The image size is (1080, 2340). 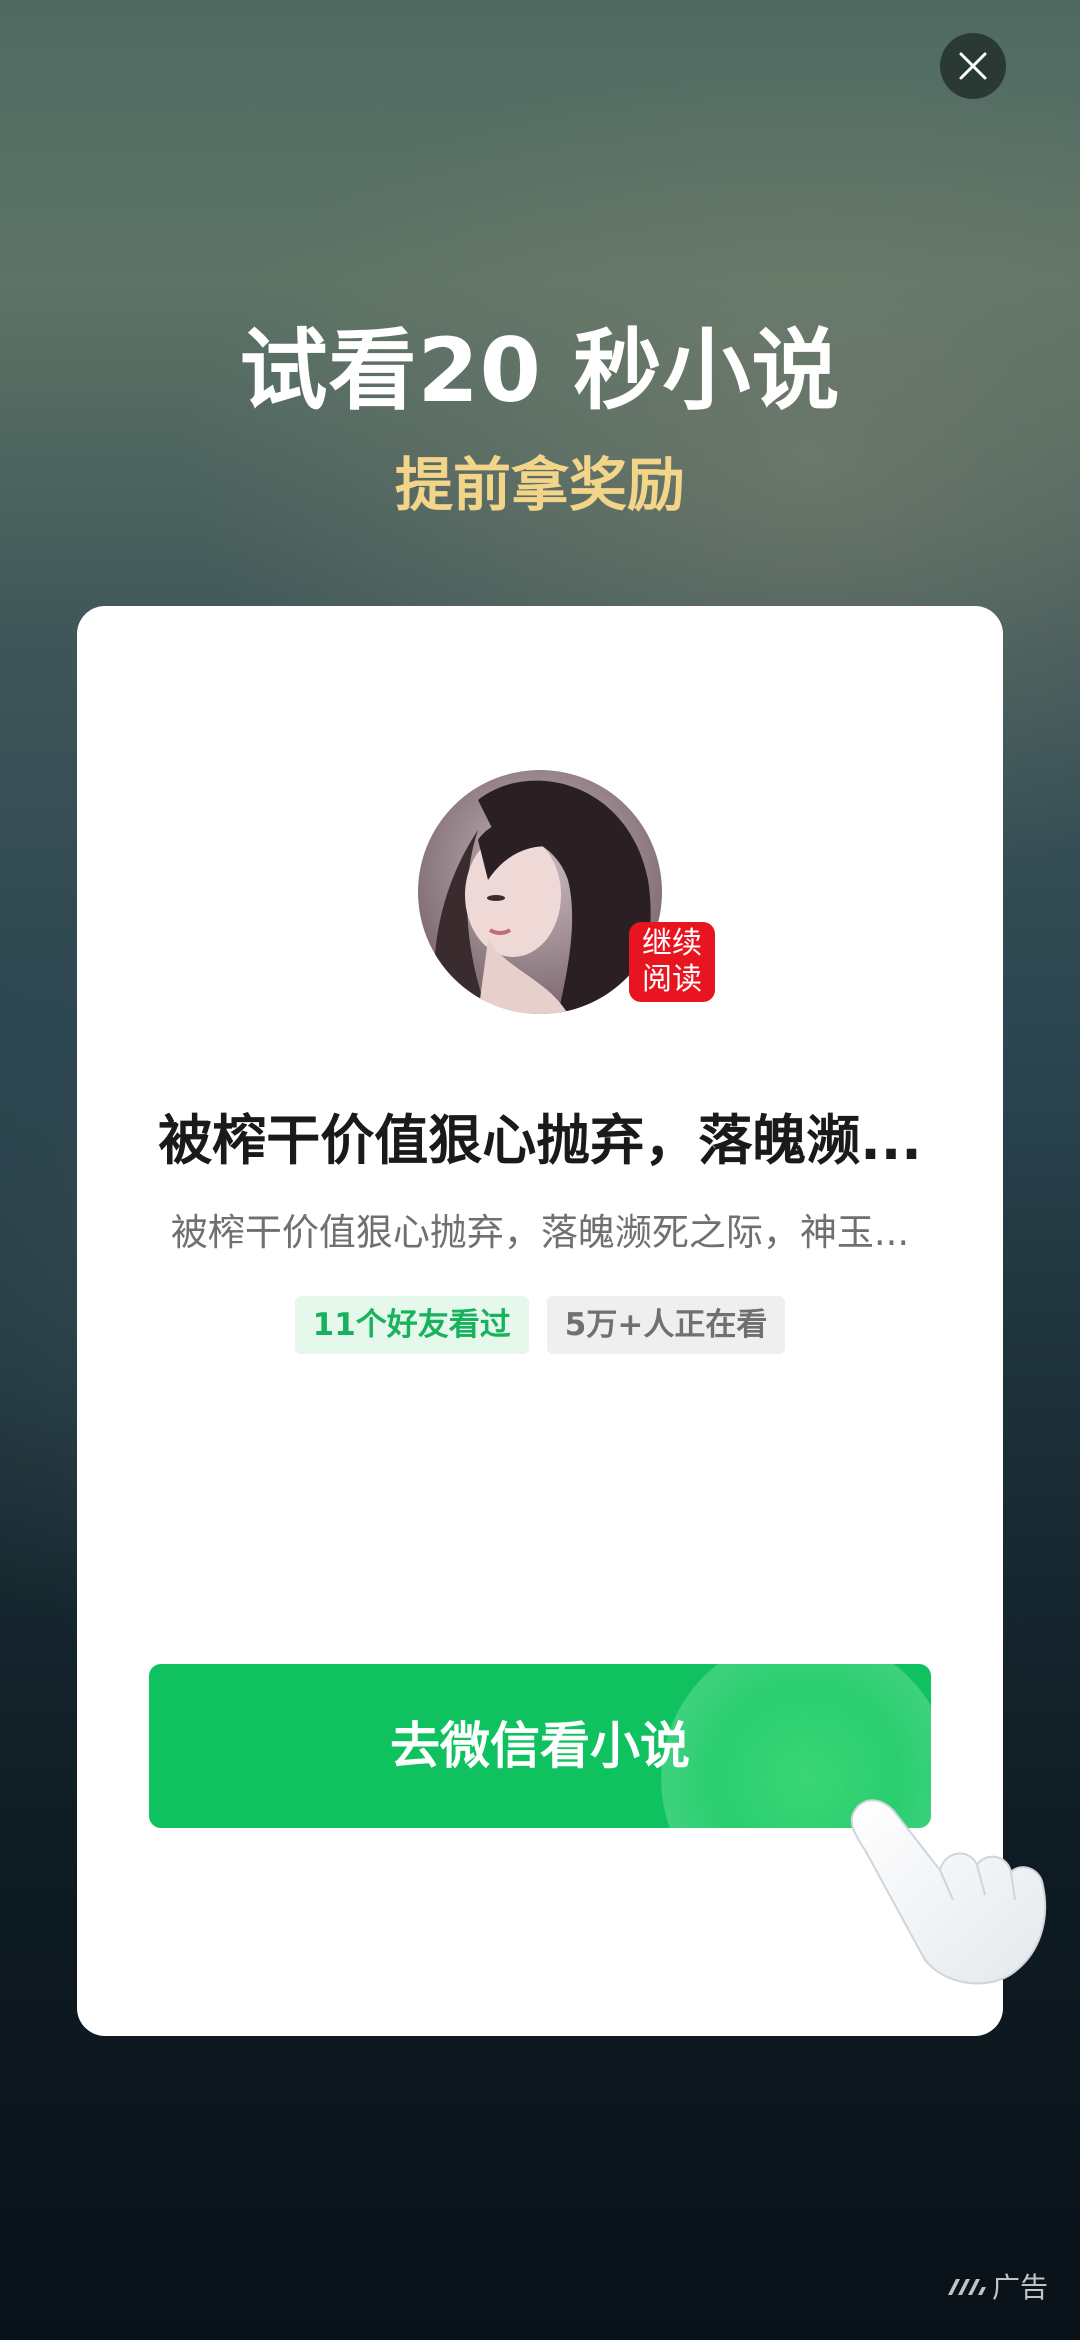 What do you see at coordinates (540, 1325) in the screenshot?
I see `book-tags: 11个好友看过 5万+人正在看` at bounding box center [540, 1325].